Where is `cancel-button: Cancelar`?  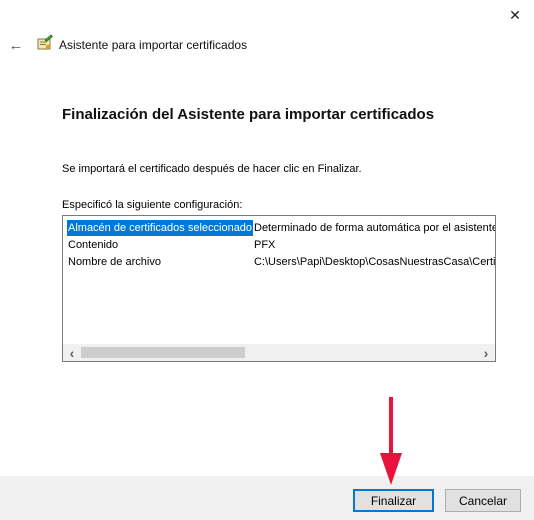
cancel-button: Cancelar is located at coordinates (483, 500).